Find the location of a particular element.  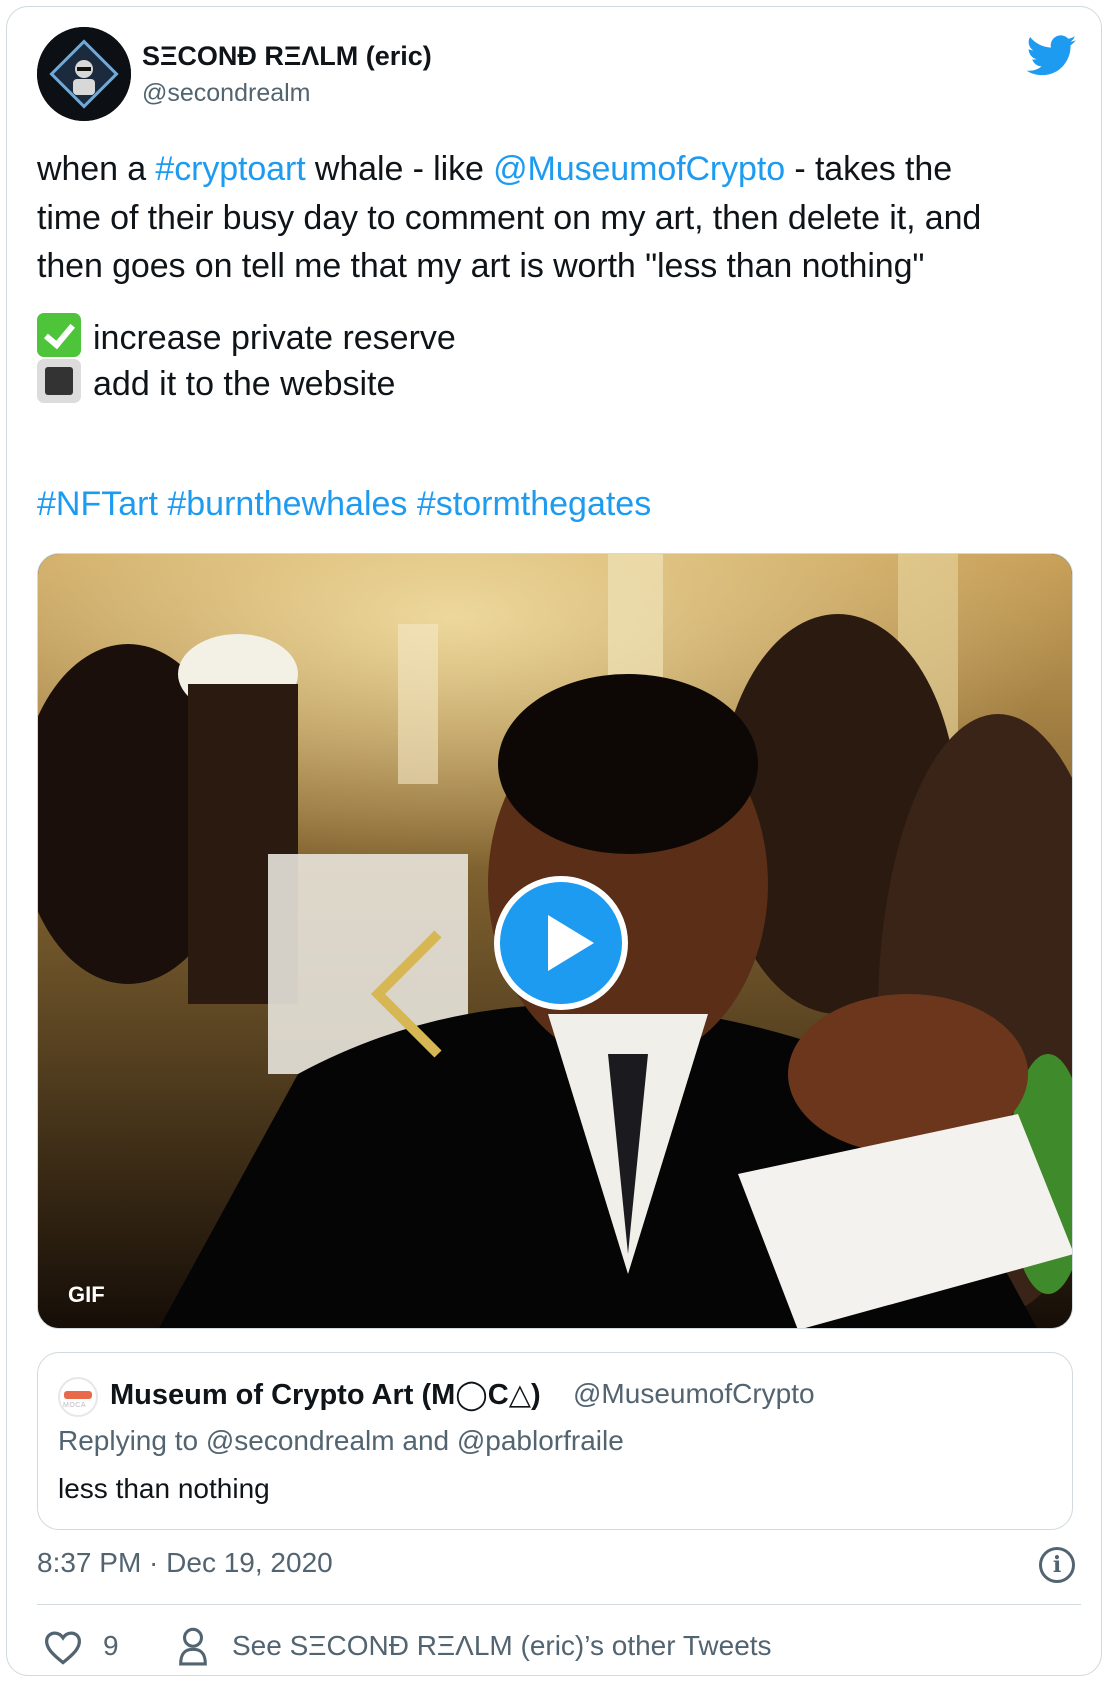

quoted-author-name: Museum of Crypto Art (M◯C△) is located at coordinates (325, 1395).